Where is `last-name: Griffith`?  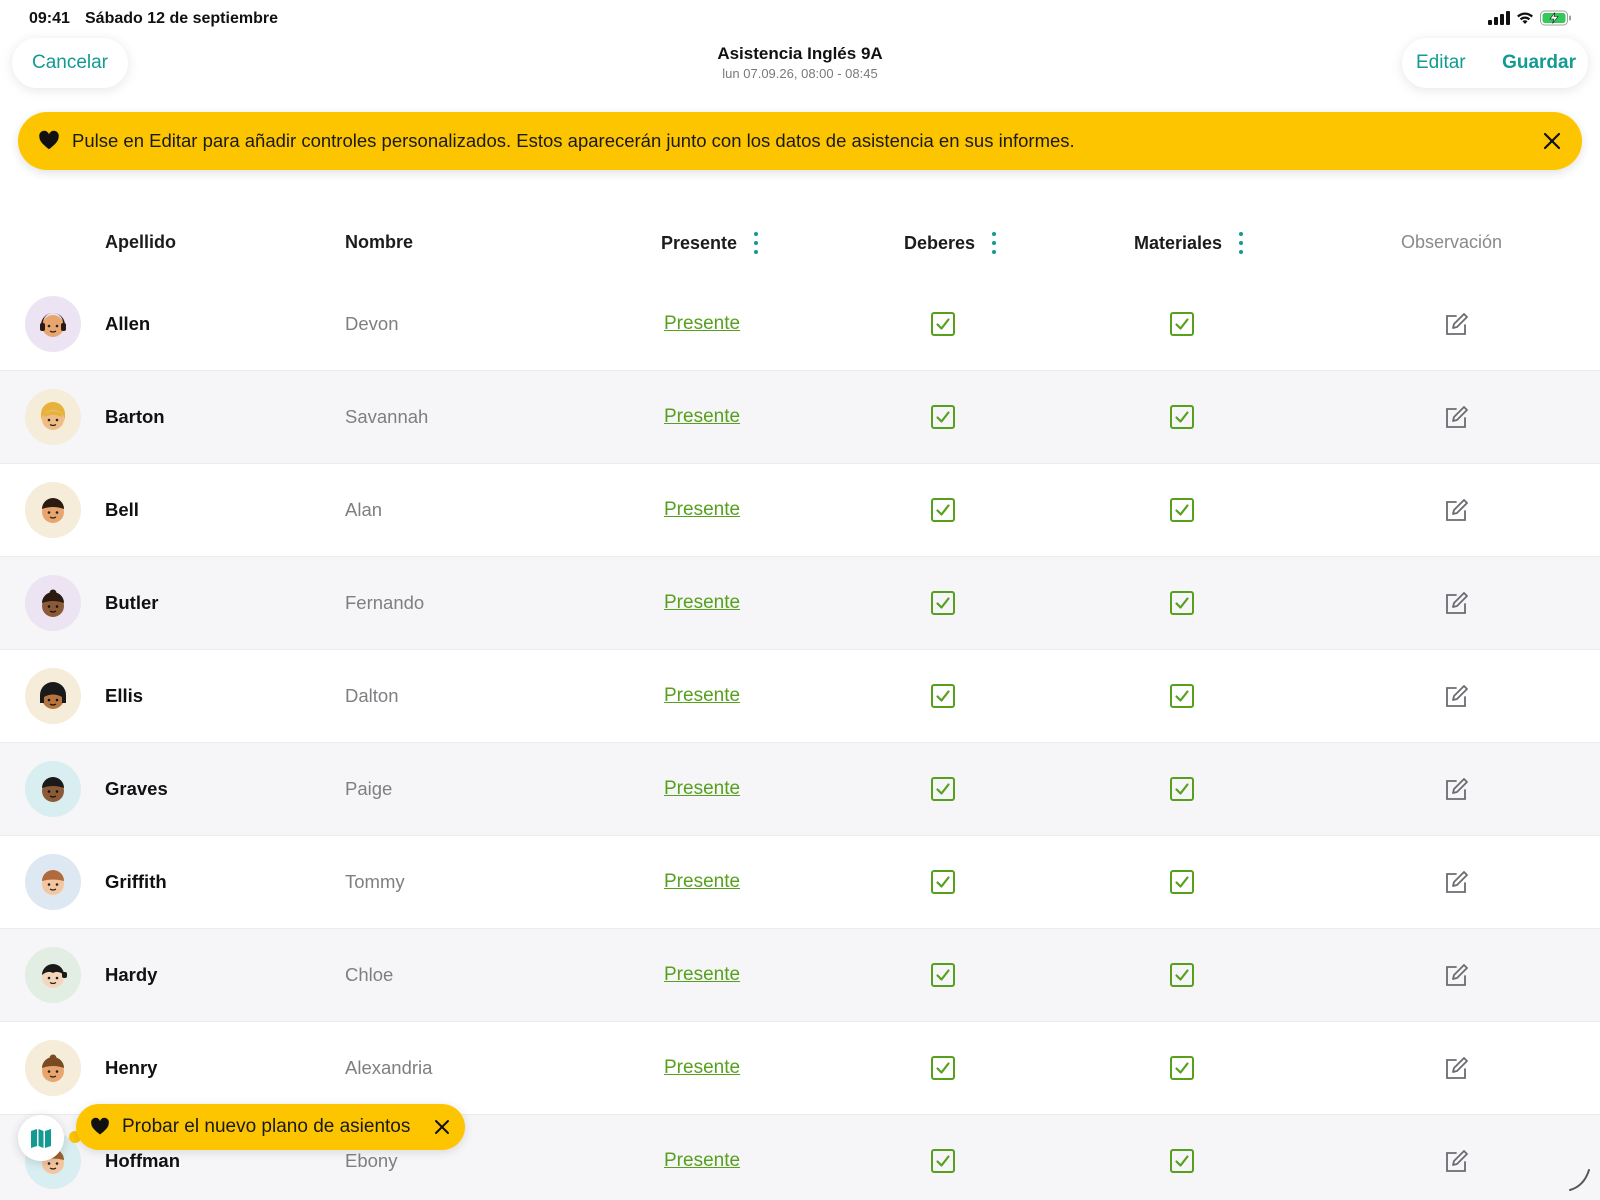 last-name: Griffith is located at coordinates (136, 881).